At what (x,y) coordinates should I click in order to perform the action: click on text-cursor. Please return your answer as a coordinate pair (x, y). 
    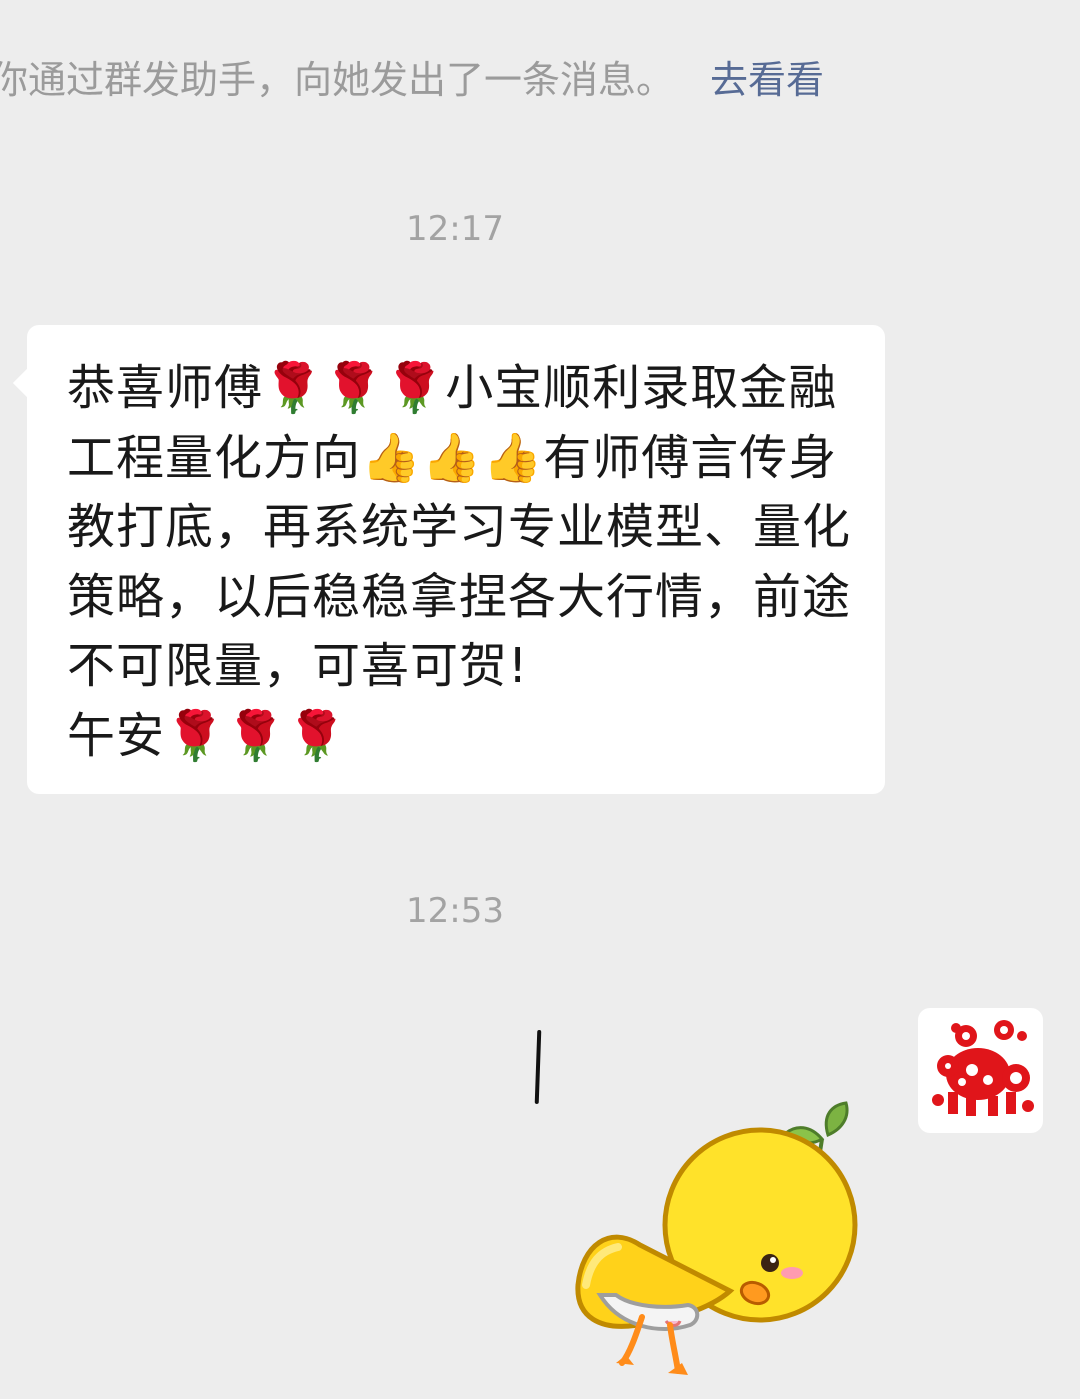
    Looking at the image, I should click on (538, 1067).